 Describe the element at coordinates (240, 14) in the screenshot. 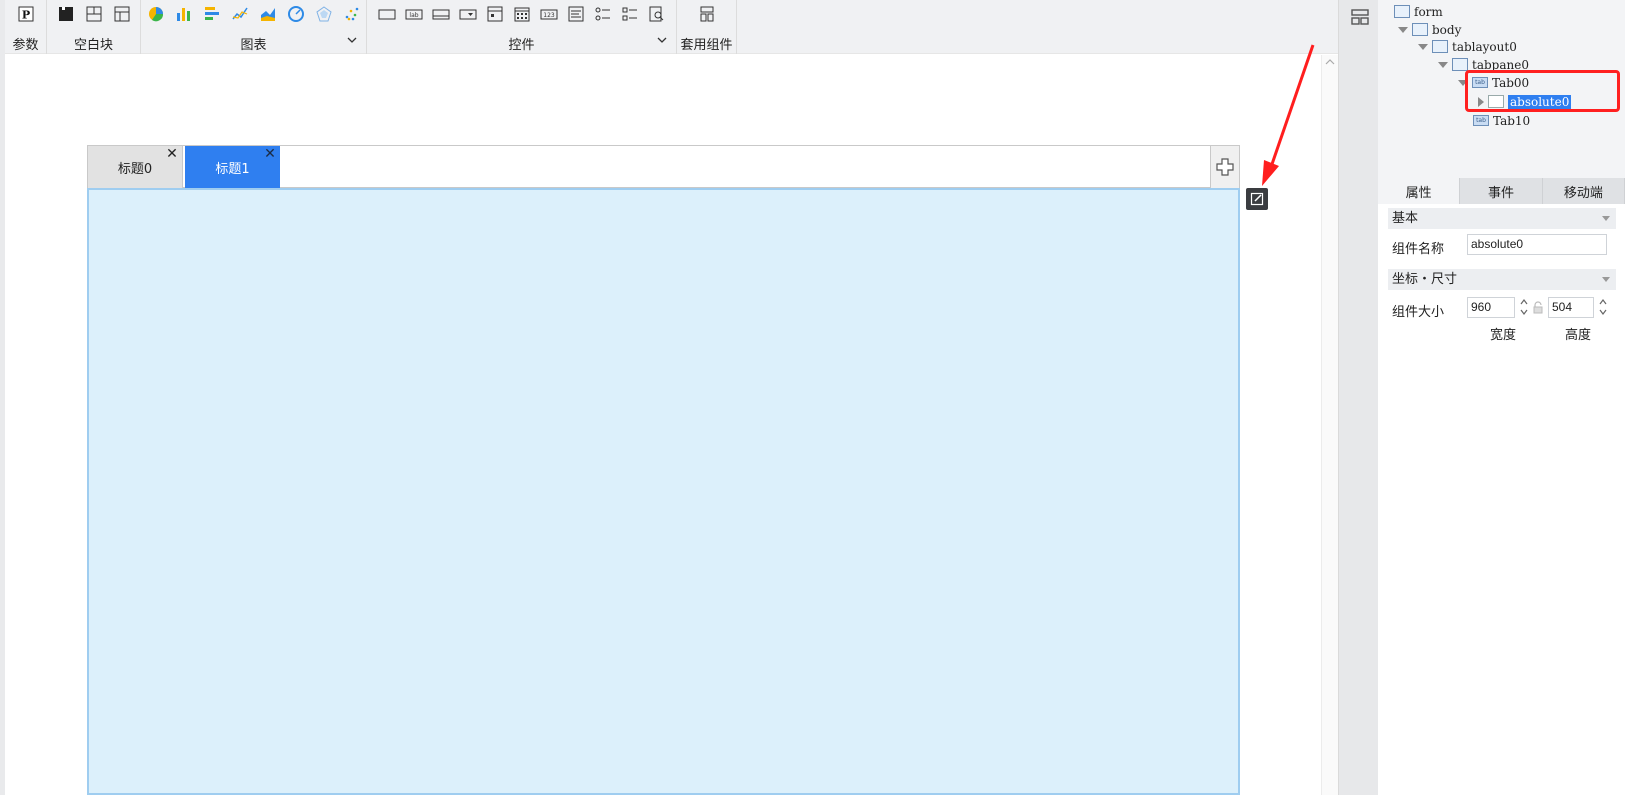

I see `line-chart-icon` at that location.